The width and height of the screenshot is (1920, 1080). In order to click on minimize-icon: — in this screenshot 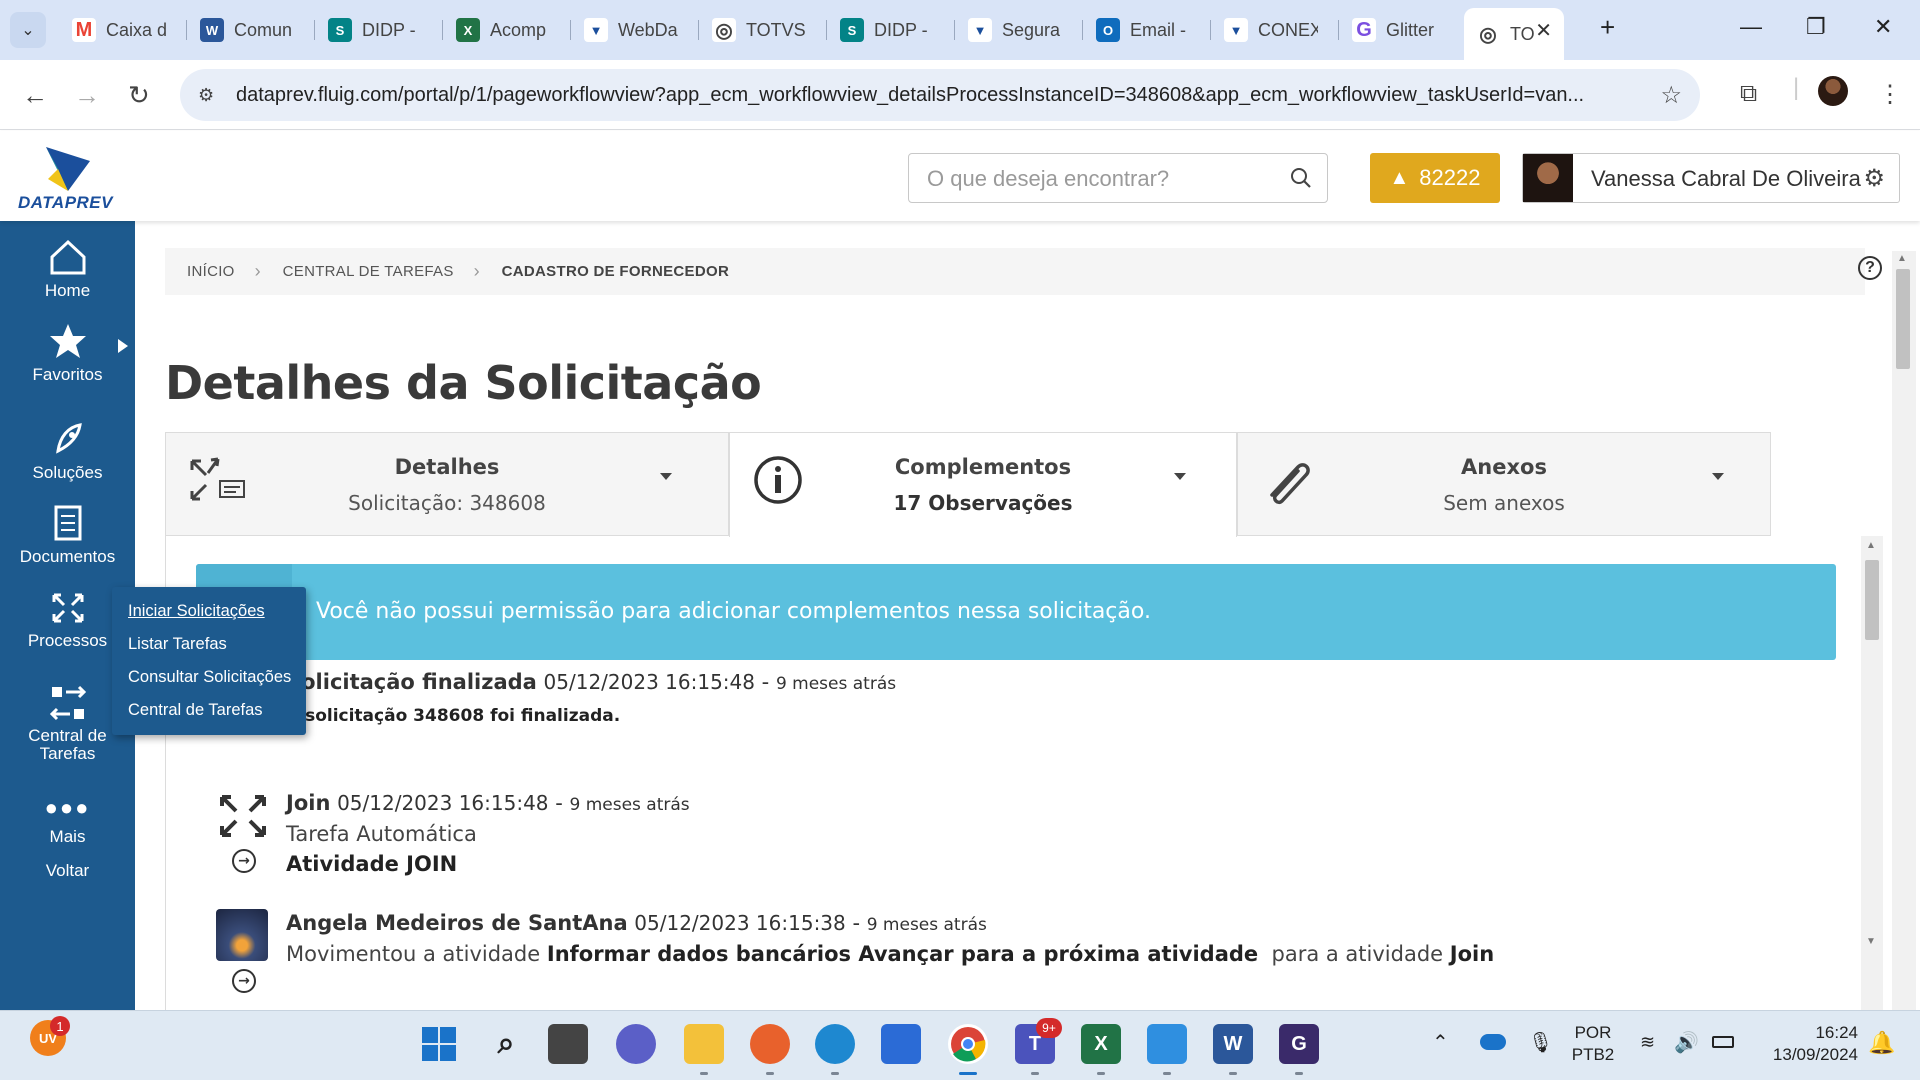, I will do `click(1751, 27)`.